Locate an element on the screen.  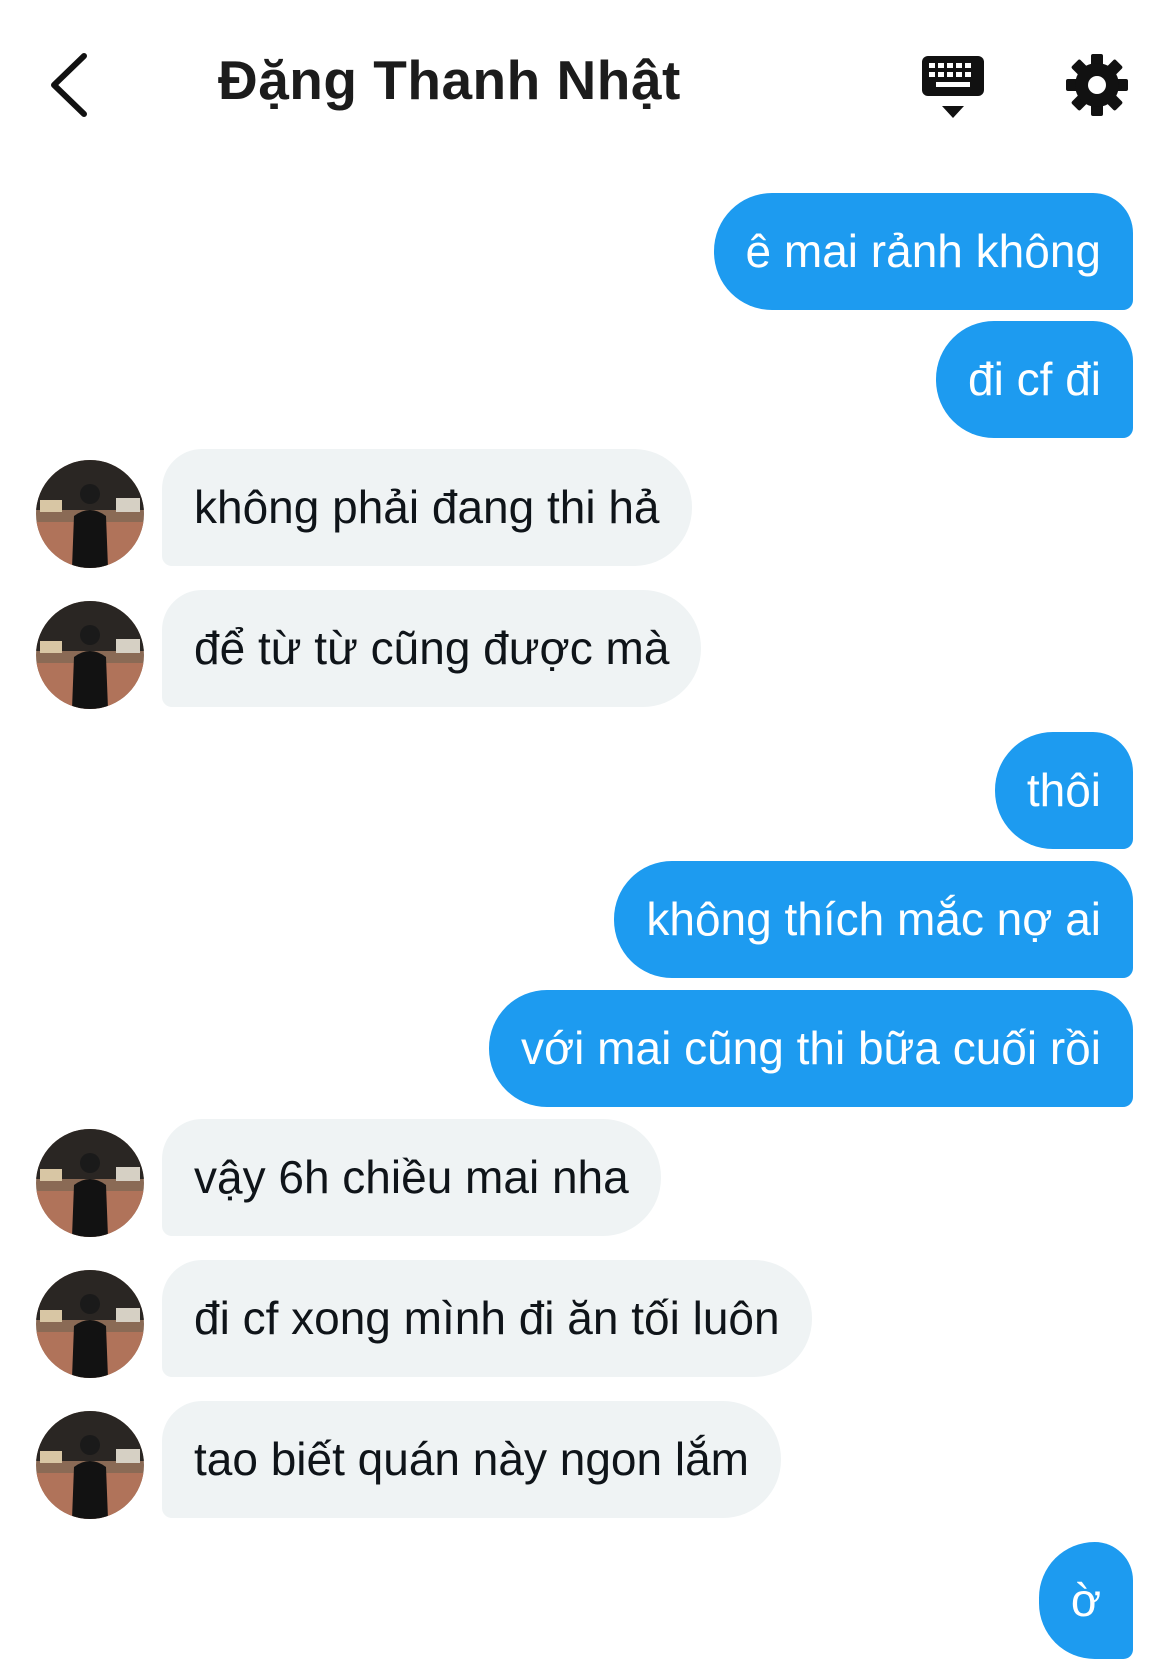
settings-button is located at coordinates (1097, 85).